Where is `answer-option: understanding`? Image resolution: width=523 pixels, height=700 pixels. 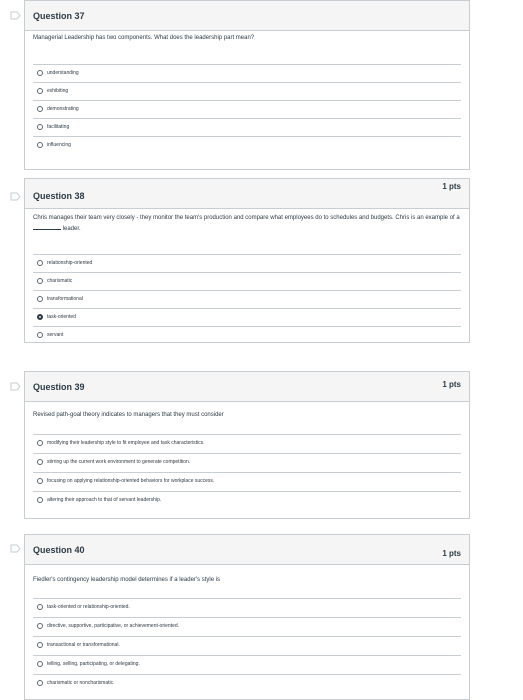
answer-option: understanding is located at coordinates (247, 73).